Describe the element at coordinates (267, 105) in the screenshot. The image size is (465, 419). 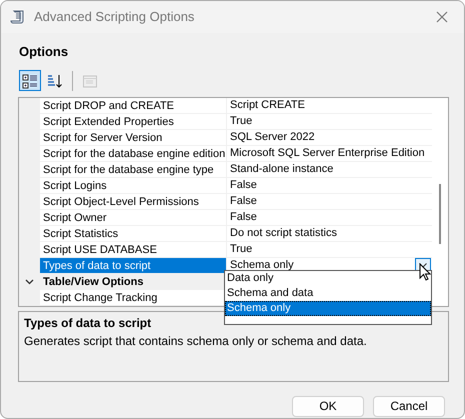
I see `property-value: Script CREATE` at that location.